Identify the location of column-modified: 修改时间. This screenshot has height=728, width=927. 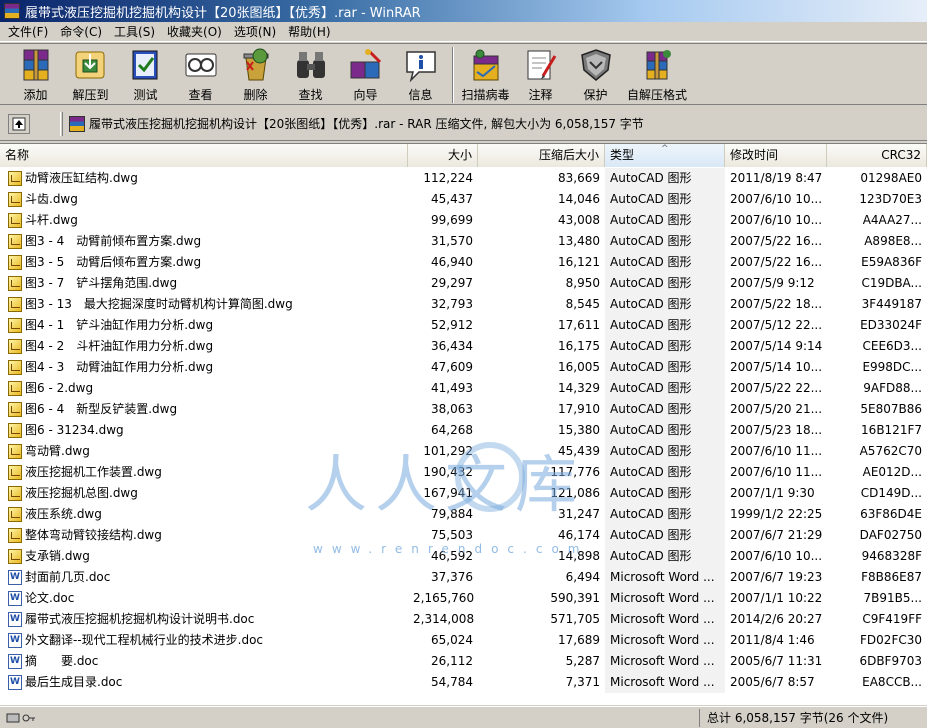
(776, 155).